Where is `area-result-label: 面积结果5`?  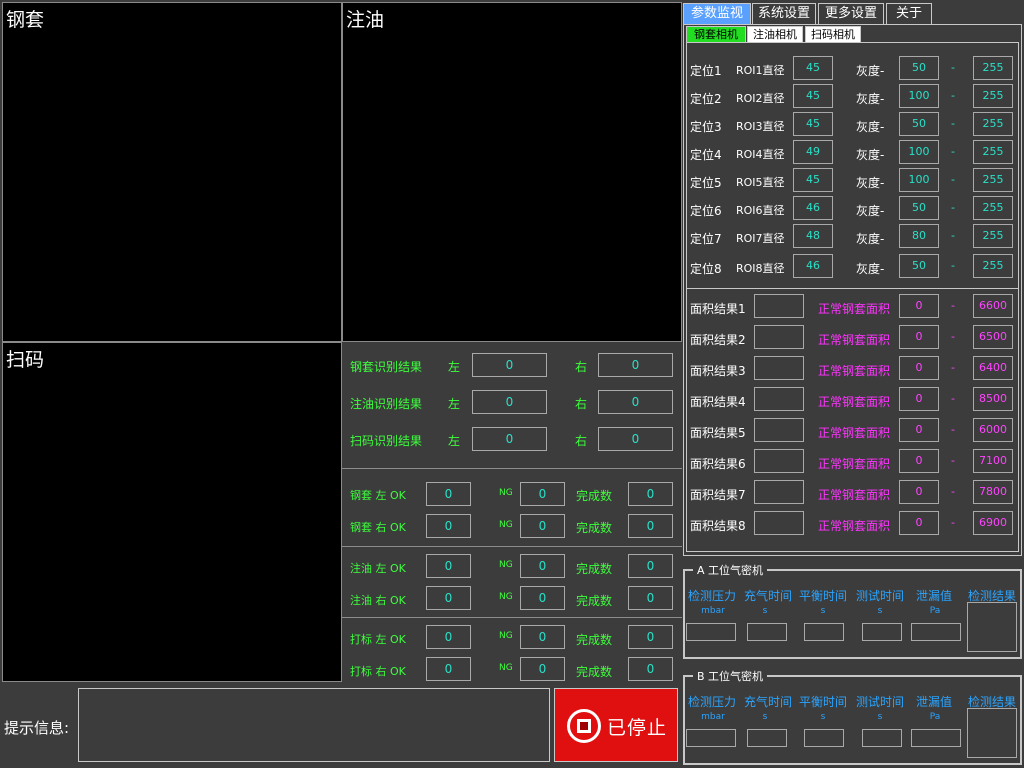 area-result-label: 面积结果5 is located at coordinates (718, 433).